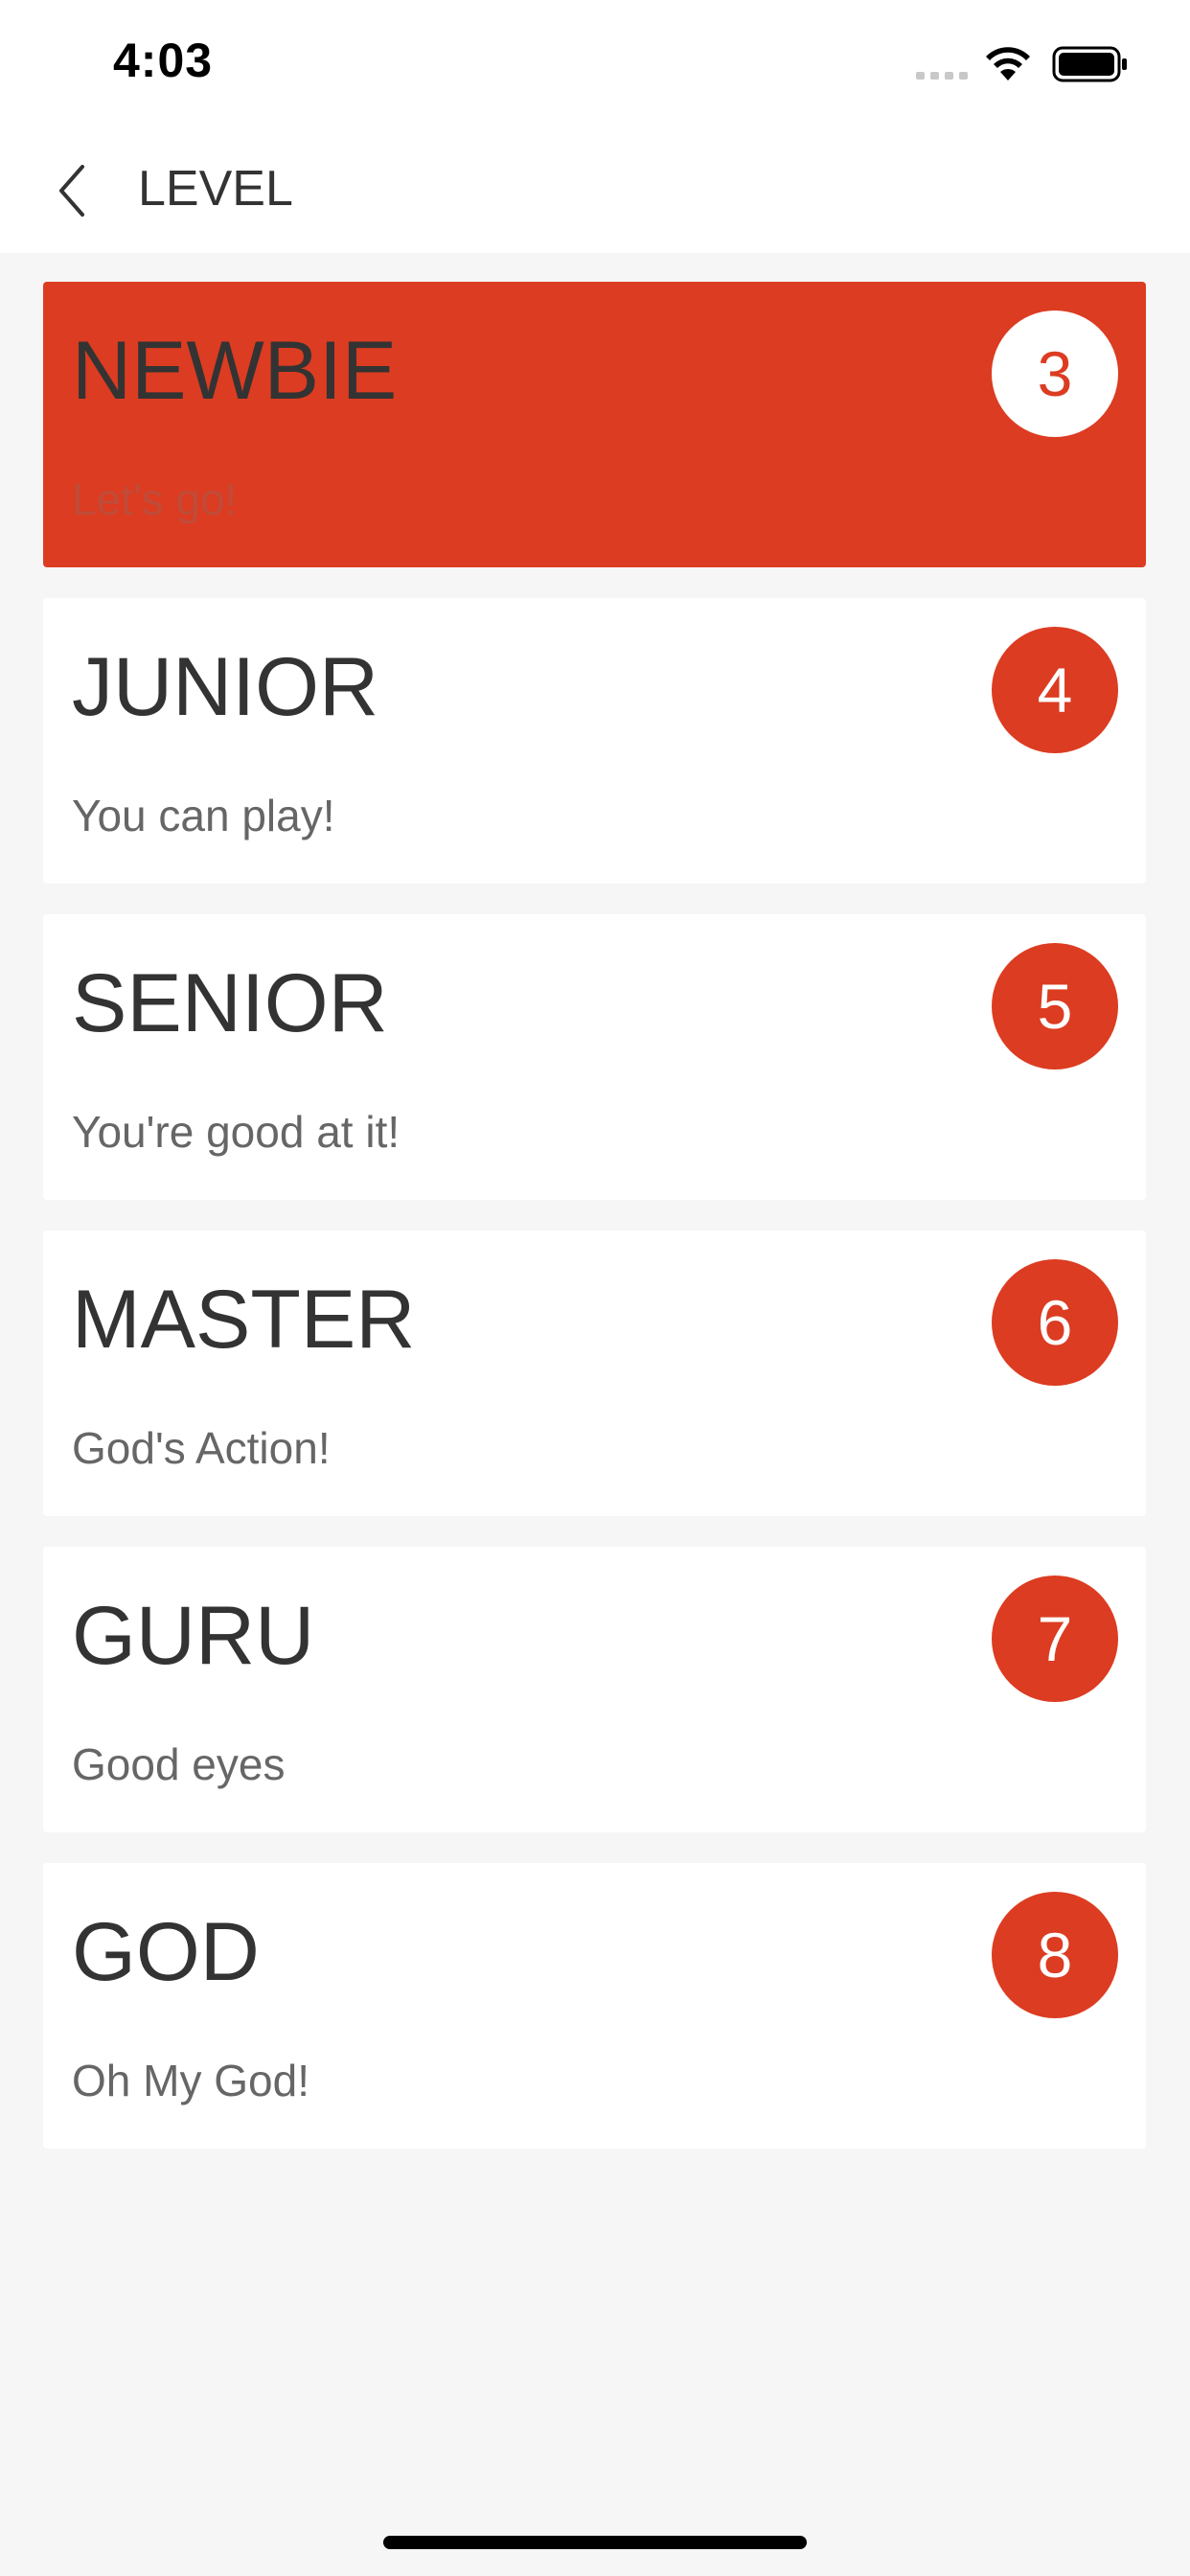 The image size is (1190, 2576). Describe the element at coordinates (594, 424) in the screenshot. I see `level-card-newbie: NEWBIE Let's go! 3` at that location.